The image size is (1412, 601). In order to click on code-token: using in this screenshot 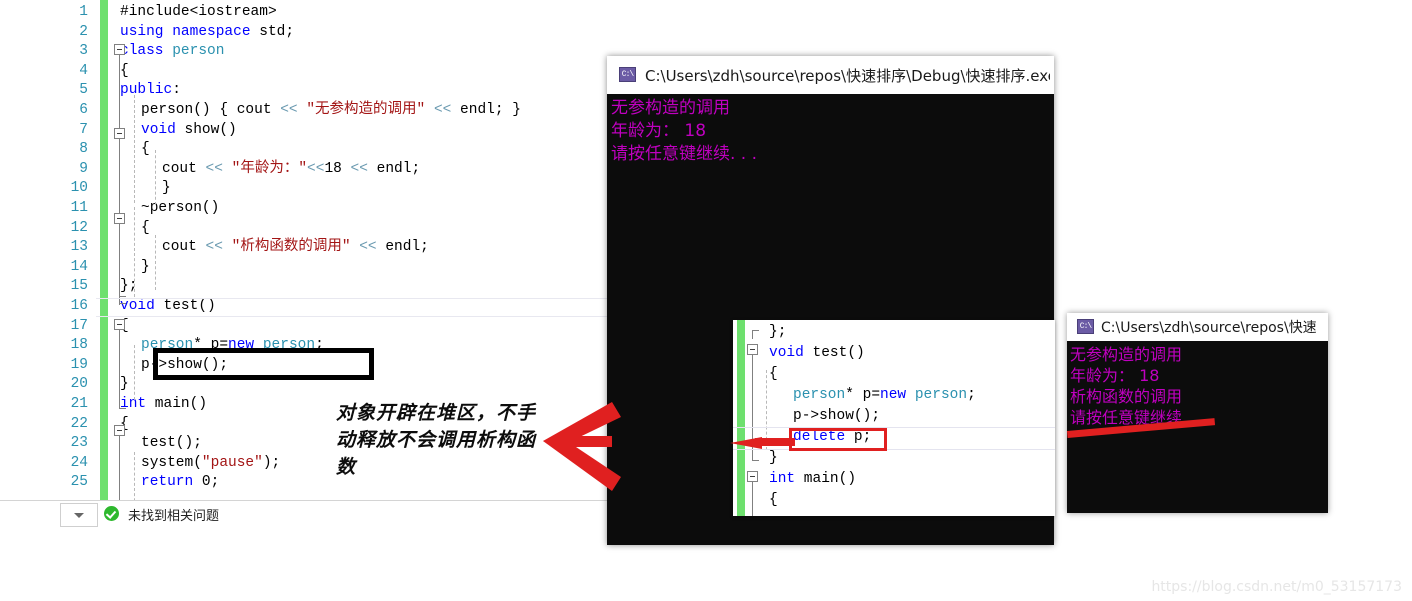, I will do `click(142, 31)`.